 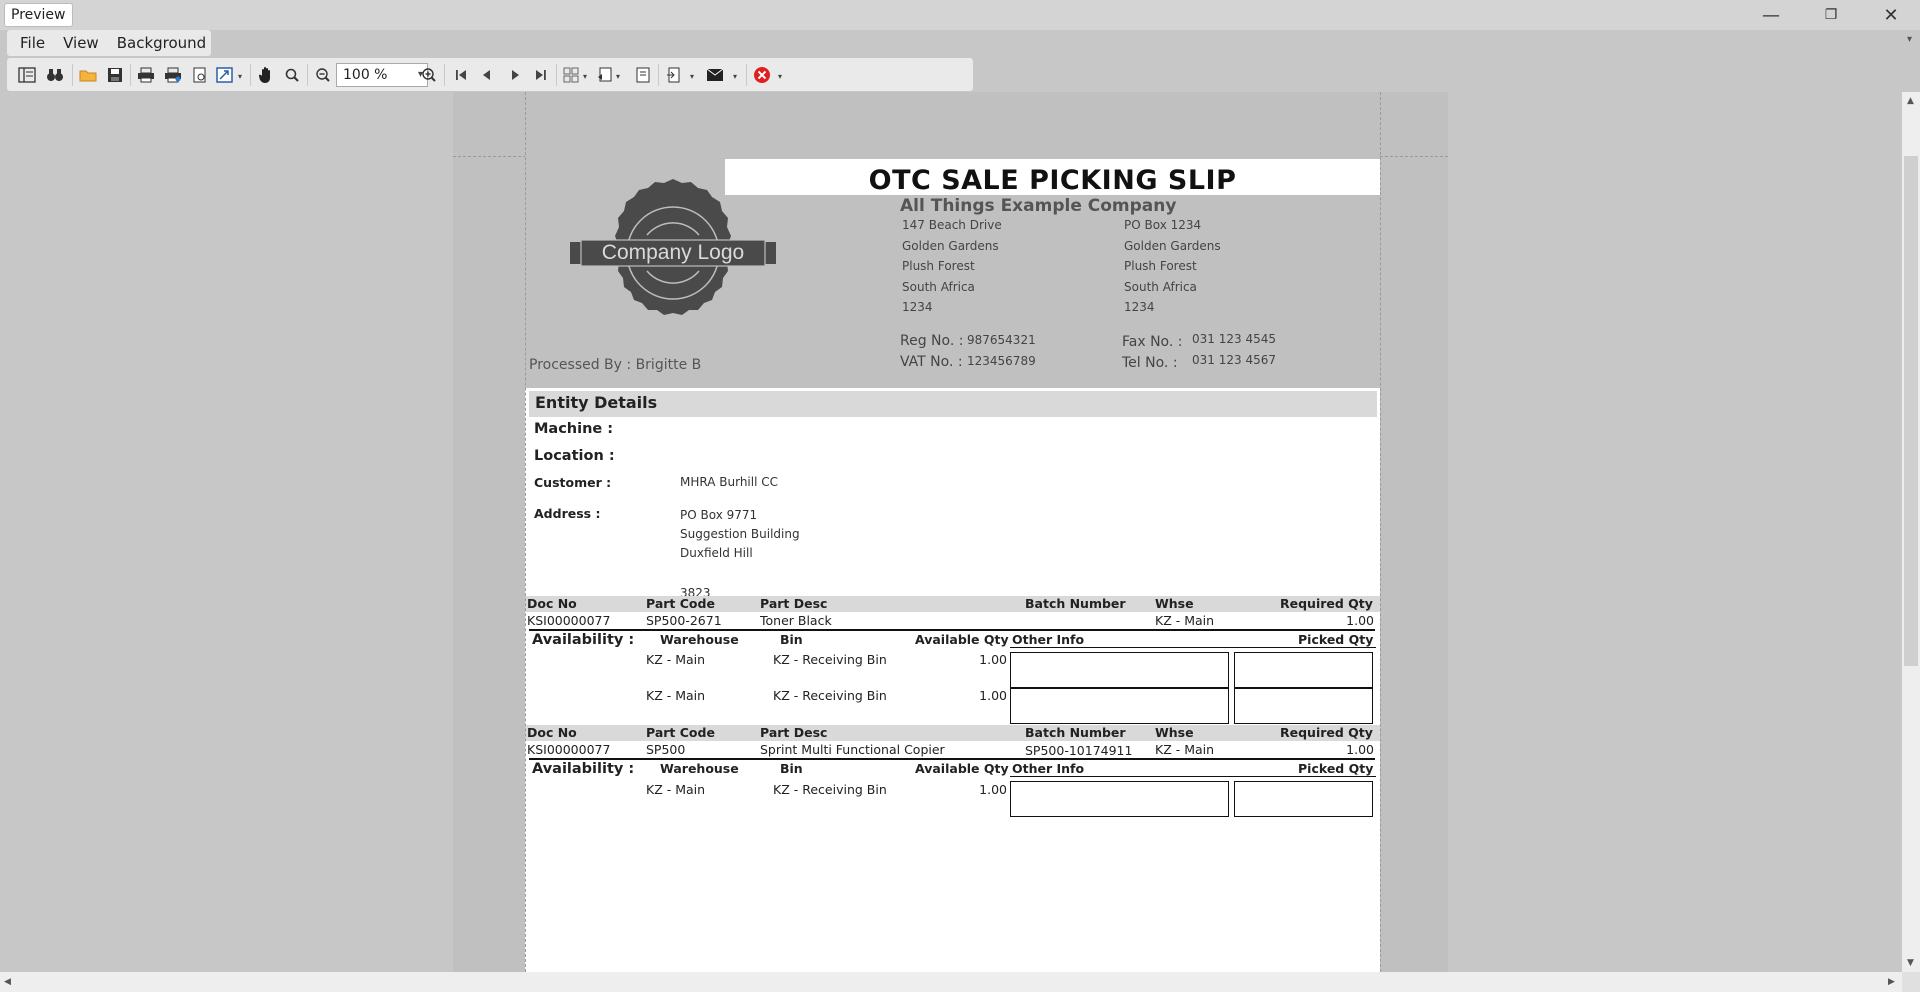 I want to click on watermark-icon, so click(x=643, y=75).